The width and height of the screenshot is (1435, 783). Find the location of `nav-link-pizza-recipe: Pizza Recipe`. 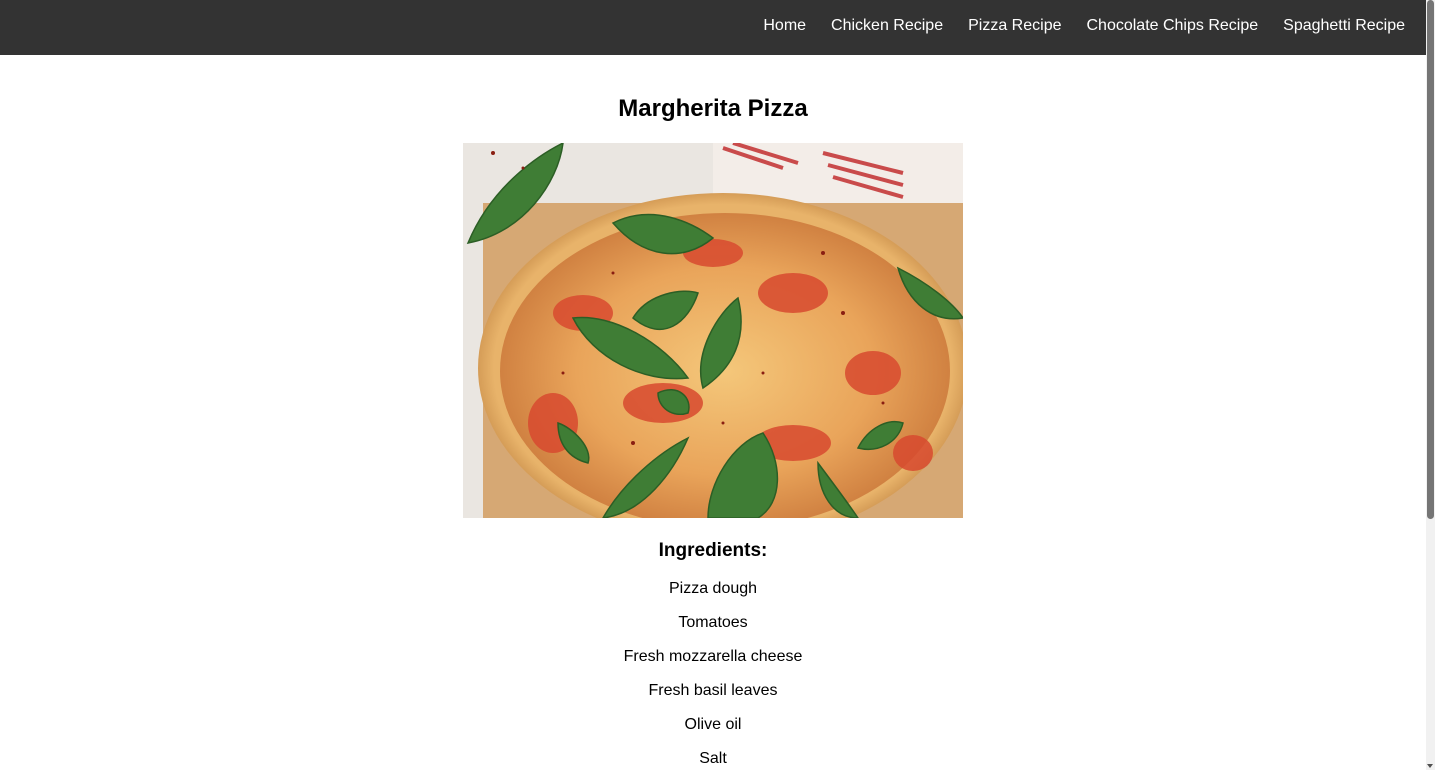

nav-link-pizza-recipe: Pizza Recipe is located at coordinates (1014, 26).